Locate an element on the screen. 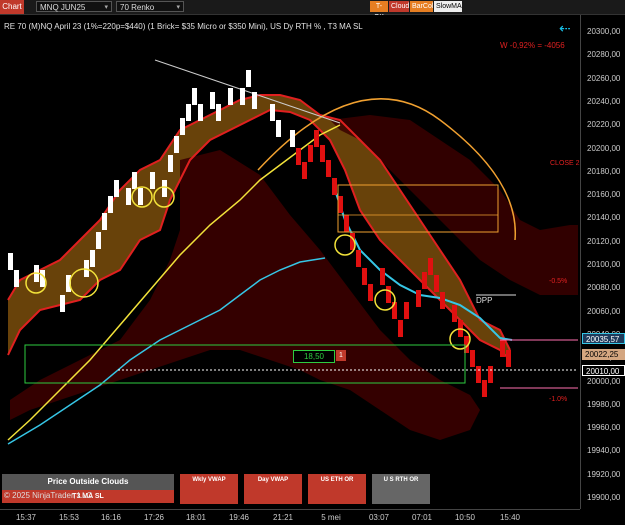  price-tick-label: 19920,00 is located at coordinates (604, 474).